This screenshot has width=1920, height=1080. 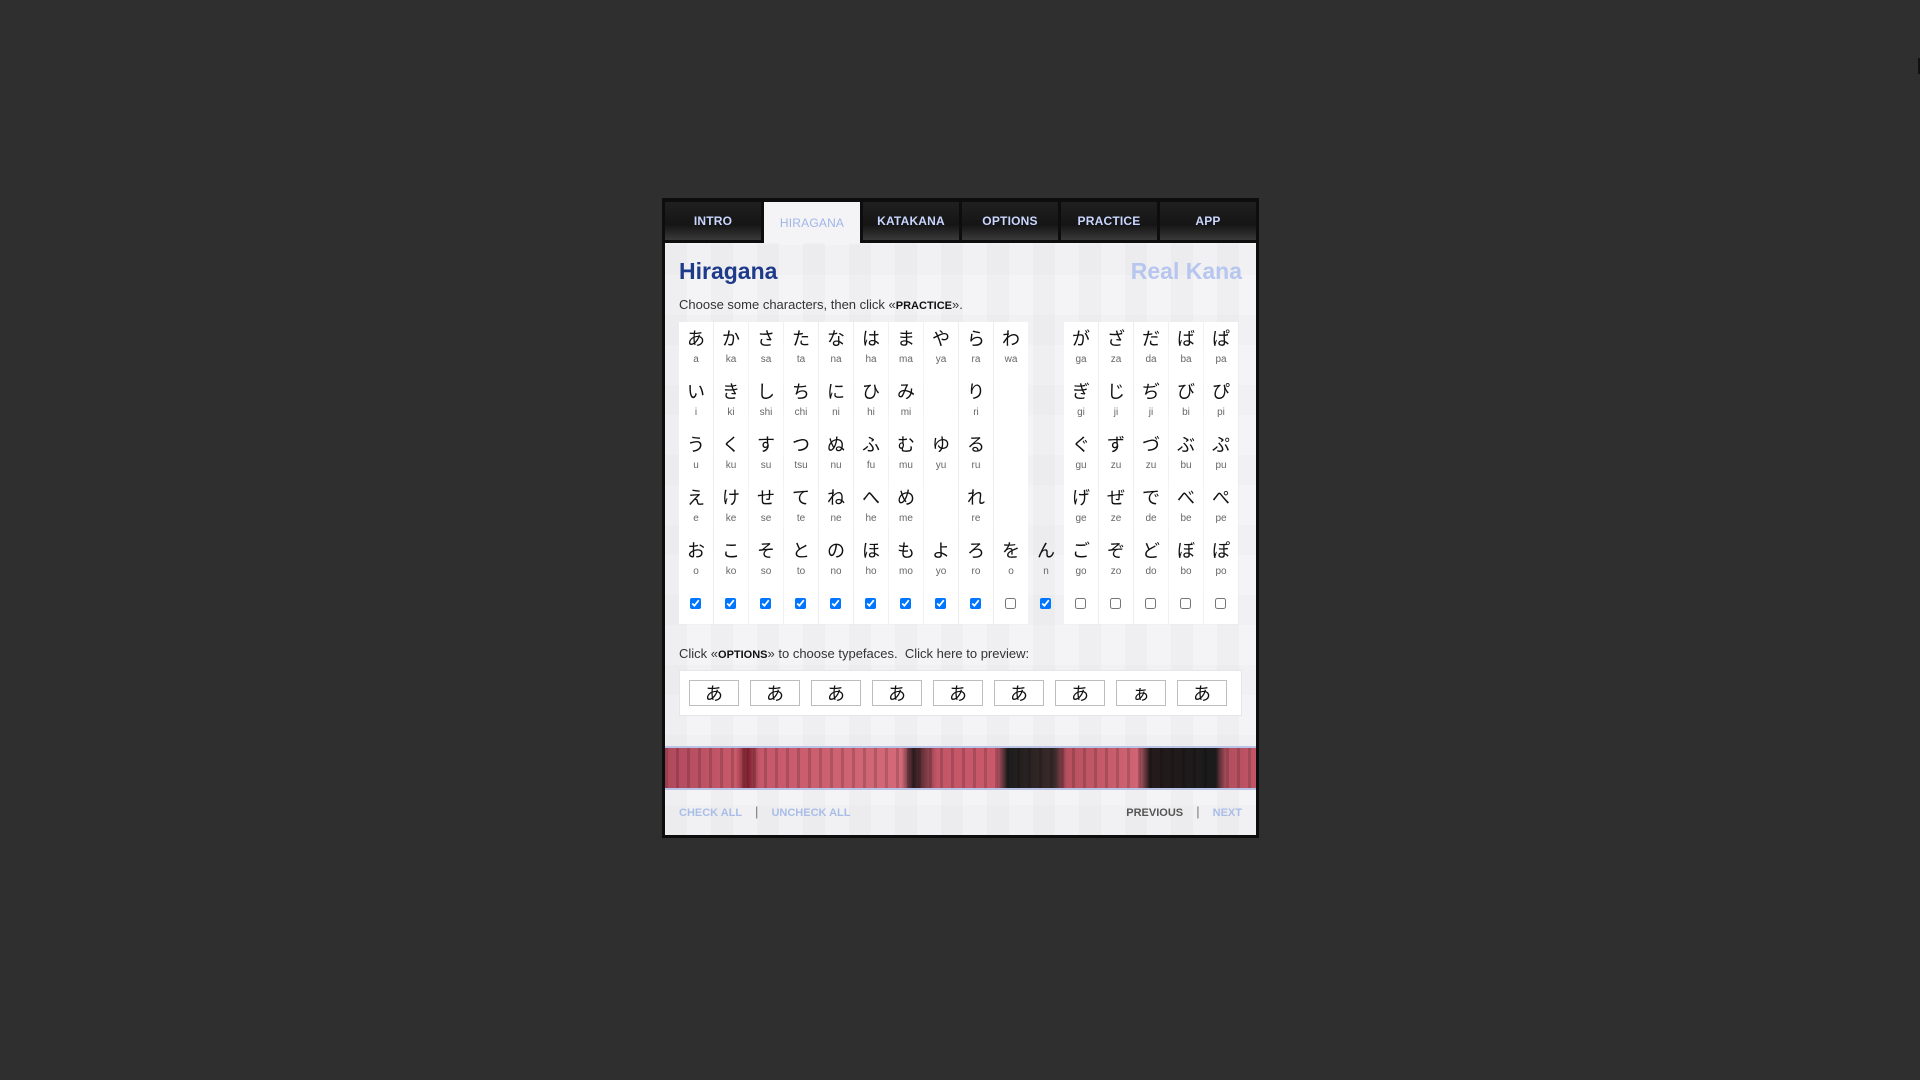 I want to click on kana-char: し, so click(x=766, y=392).